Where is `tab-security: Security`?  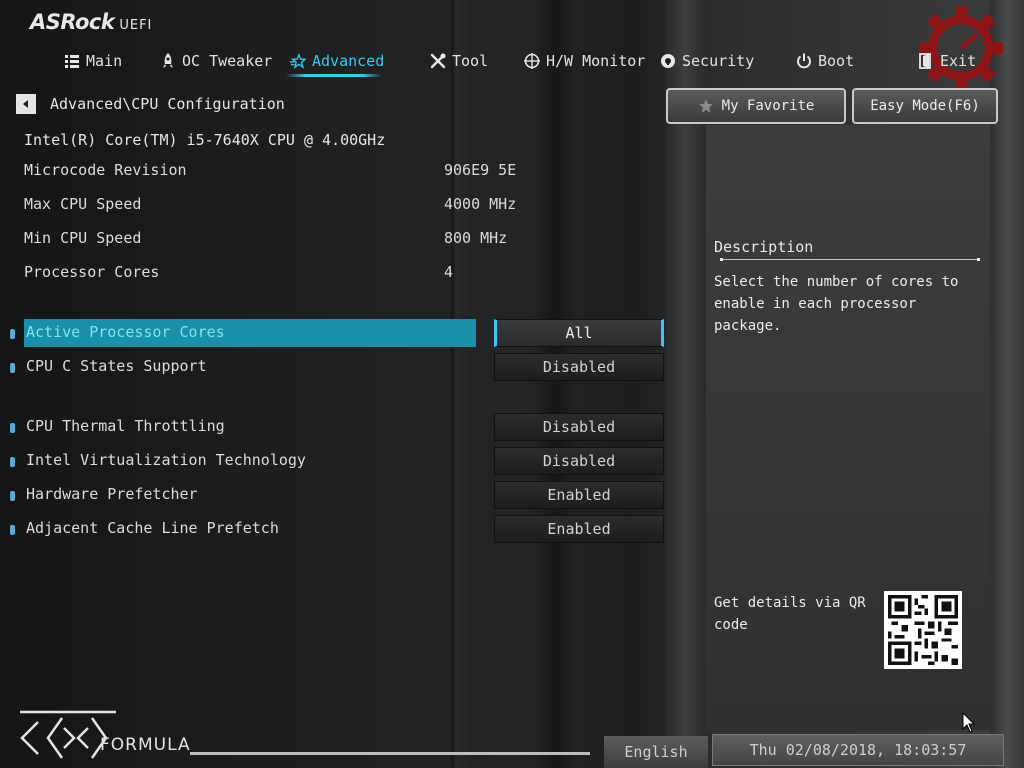
tab-security: Security is located at coordinates (707, 61).